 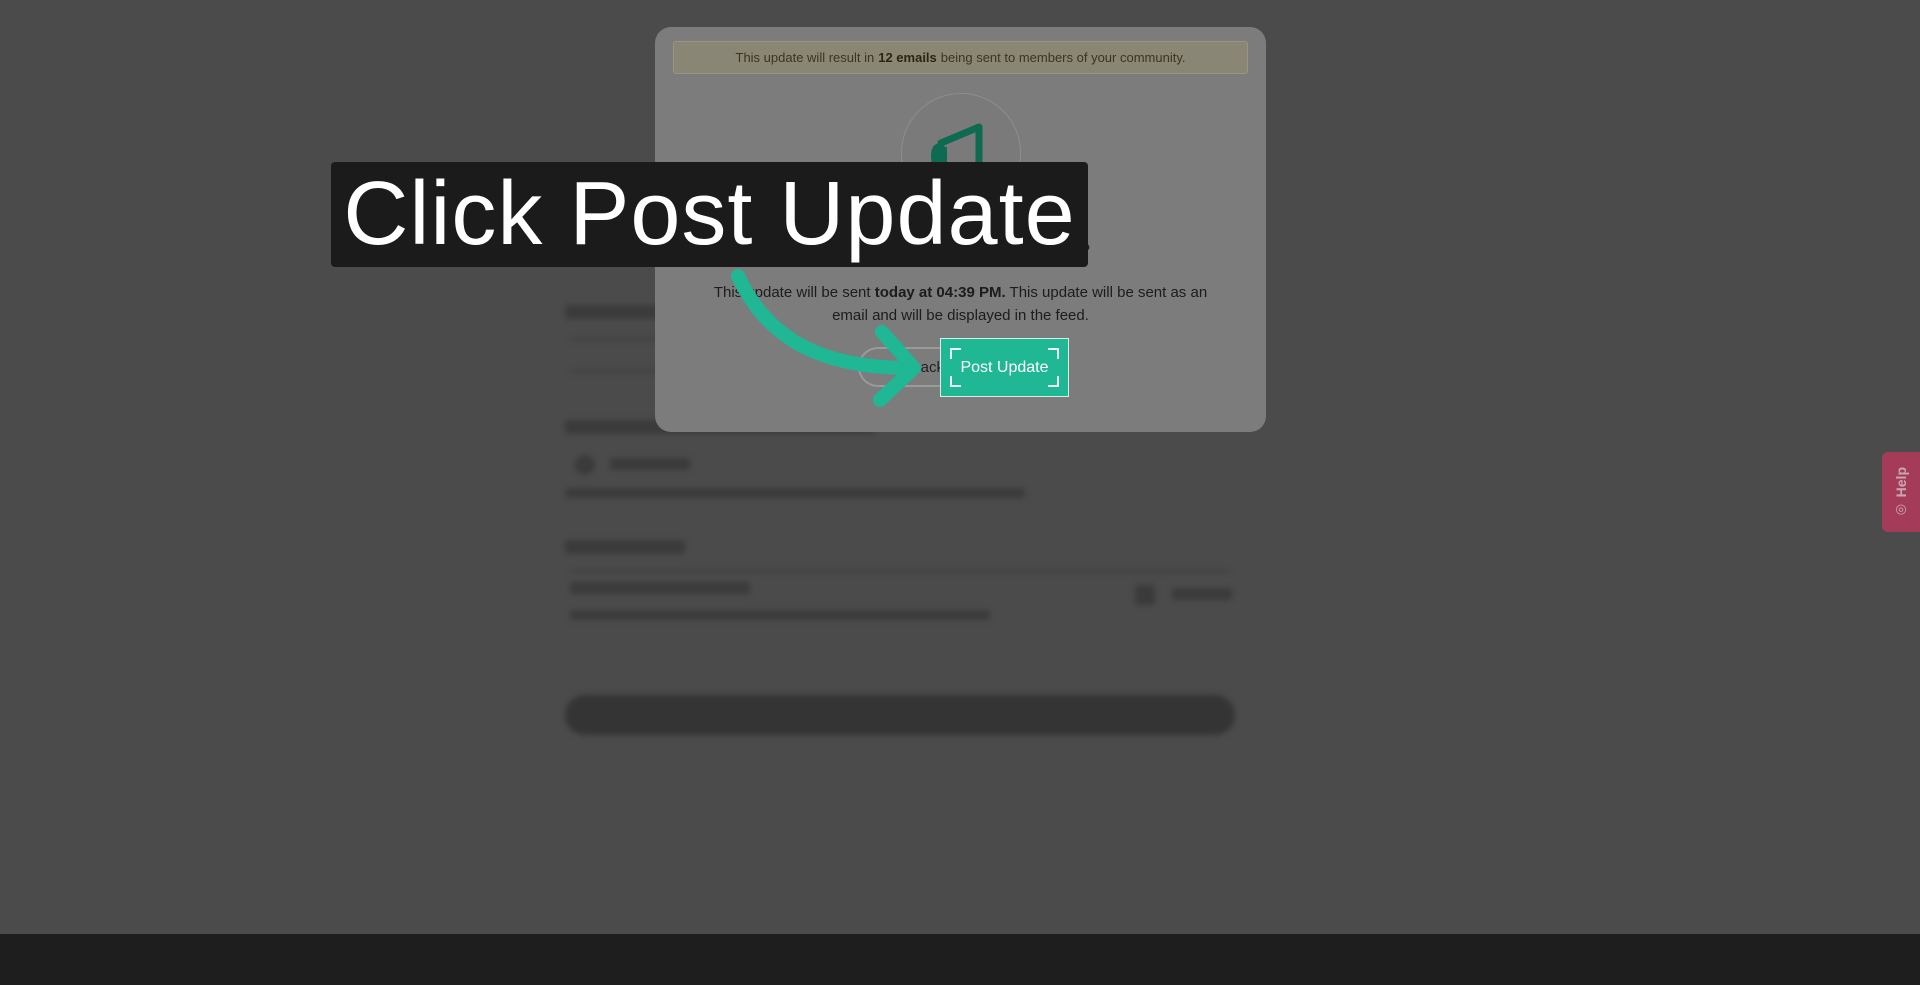 I want to click on lifebuoy-icon: ◎, so click(x=1901, y=509).